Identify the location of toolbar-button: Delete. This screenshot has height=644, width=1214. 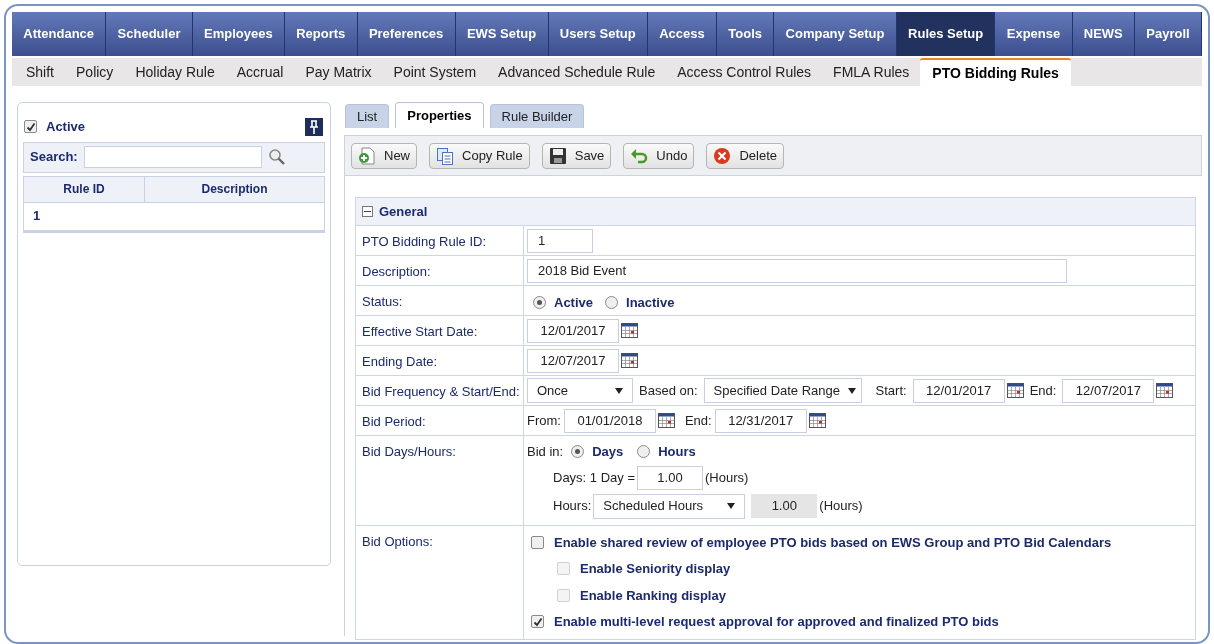
(745, 155).